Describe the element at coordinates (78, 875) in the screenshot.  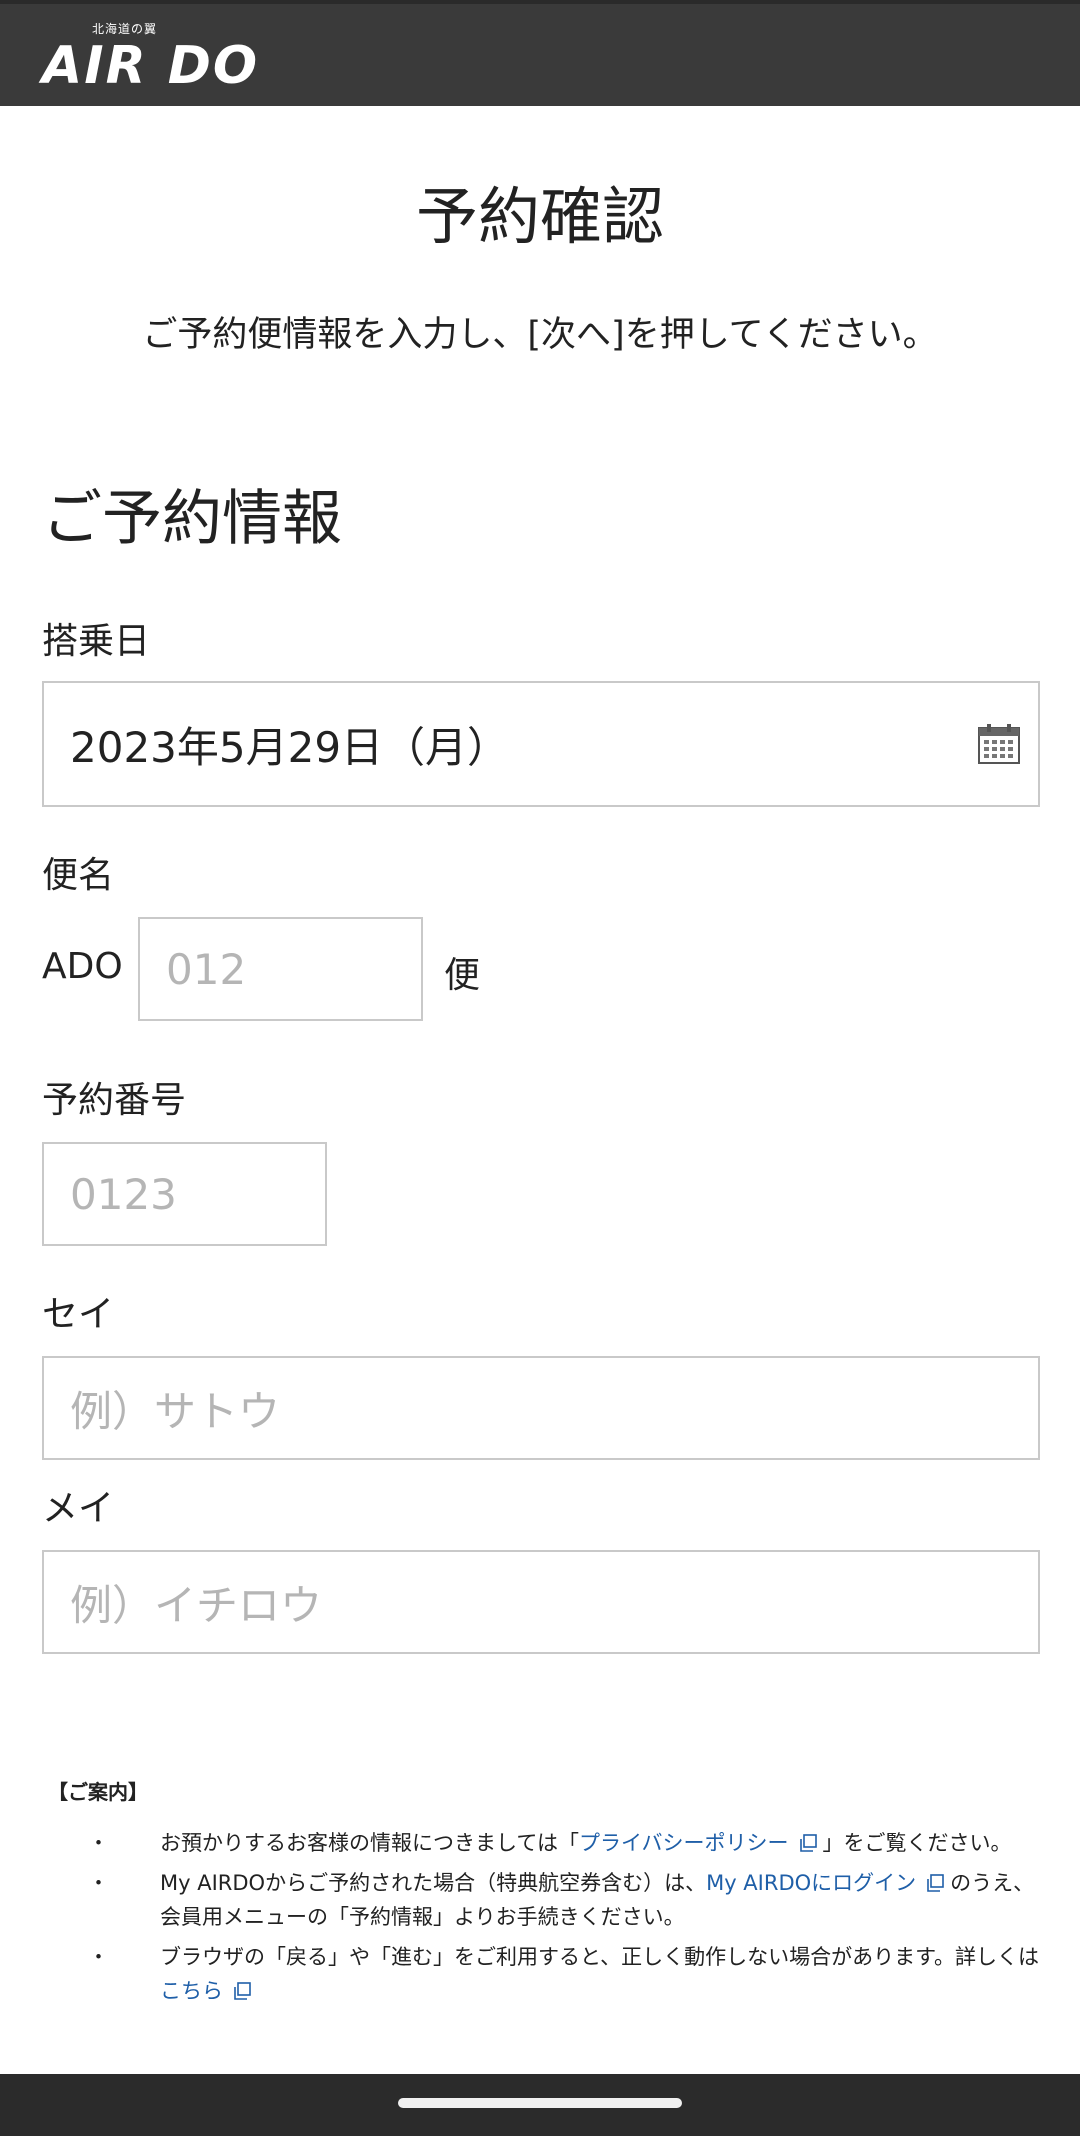
I see `flight-number-label: 便名` at that location.